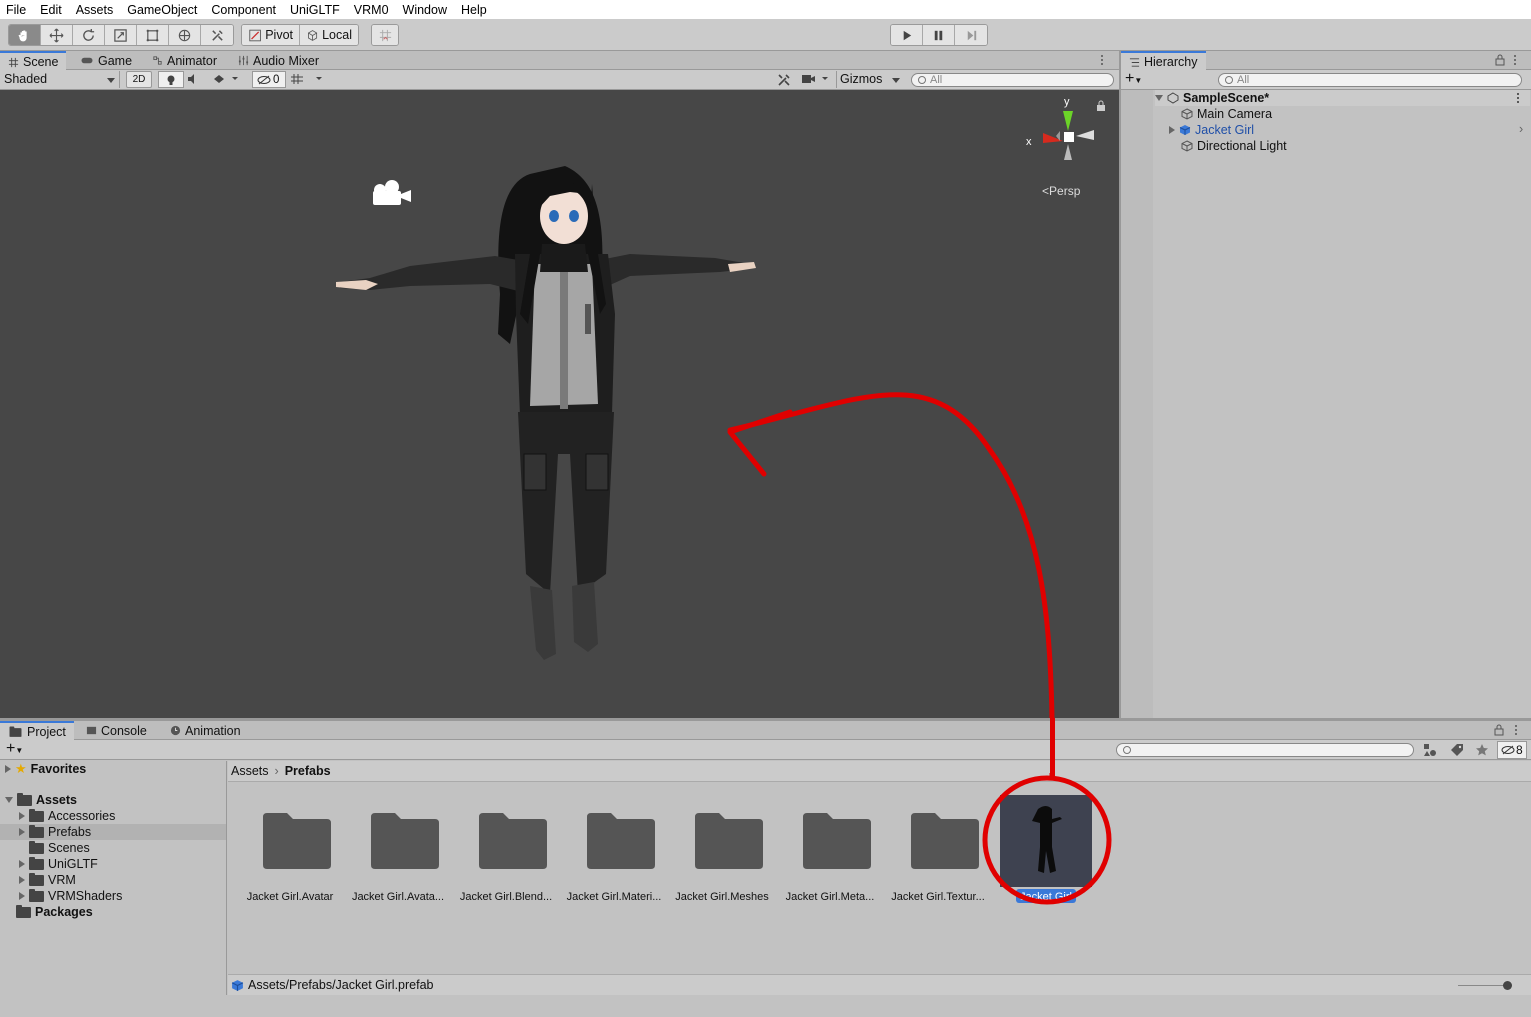 Image resolution: width=1531 pixels, height=1017 pixels. What do you see at coordinates (329, 35) in the screenshot?
I see `local-toggle: Local` at bounding box center [329, 35].